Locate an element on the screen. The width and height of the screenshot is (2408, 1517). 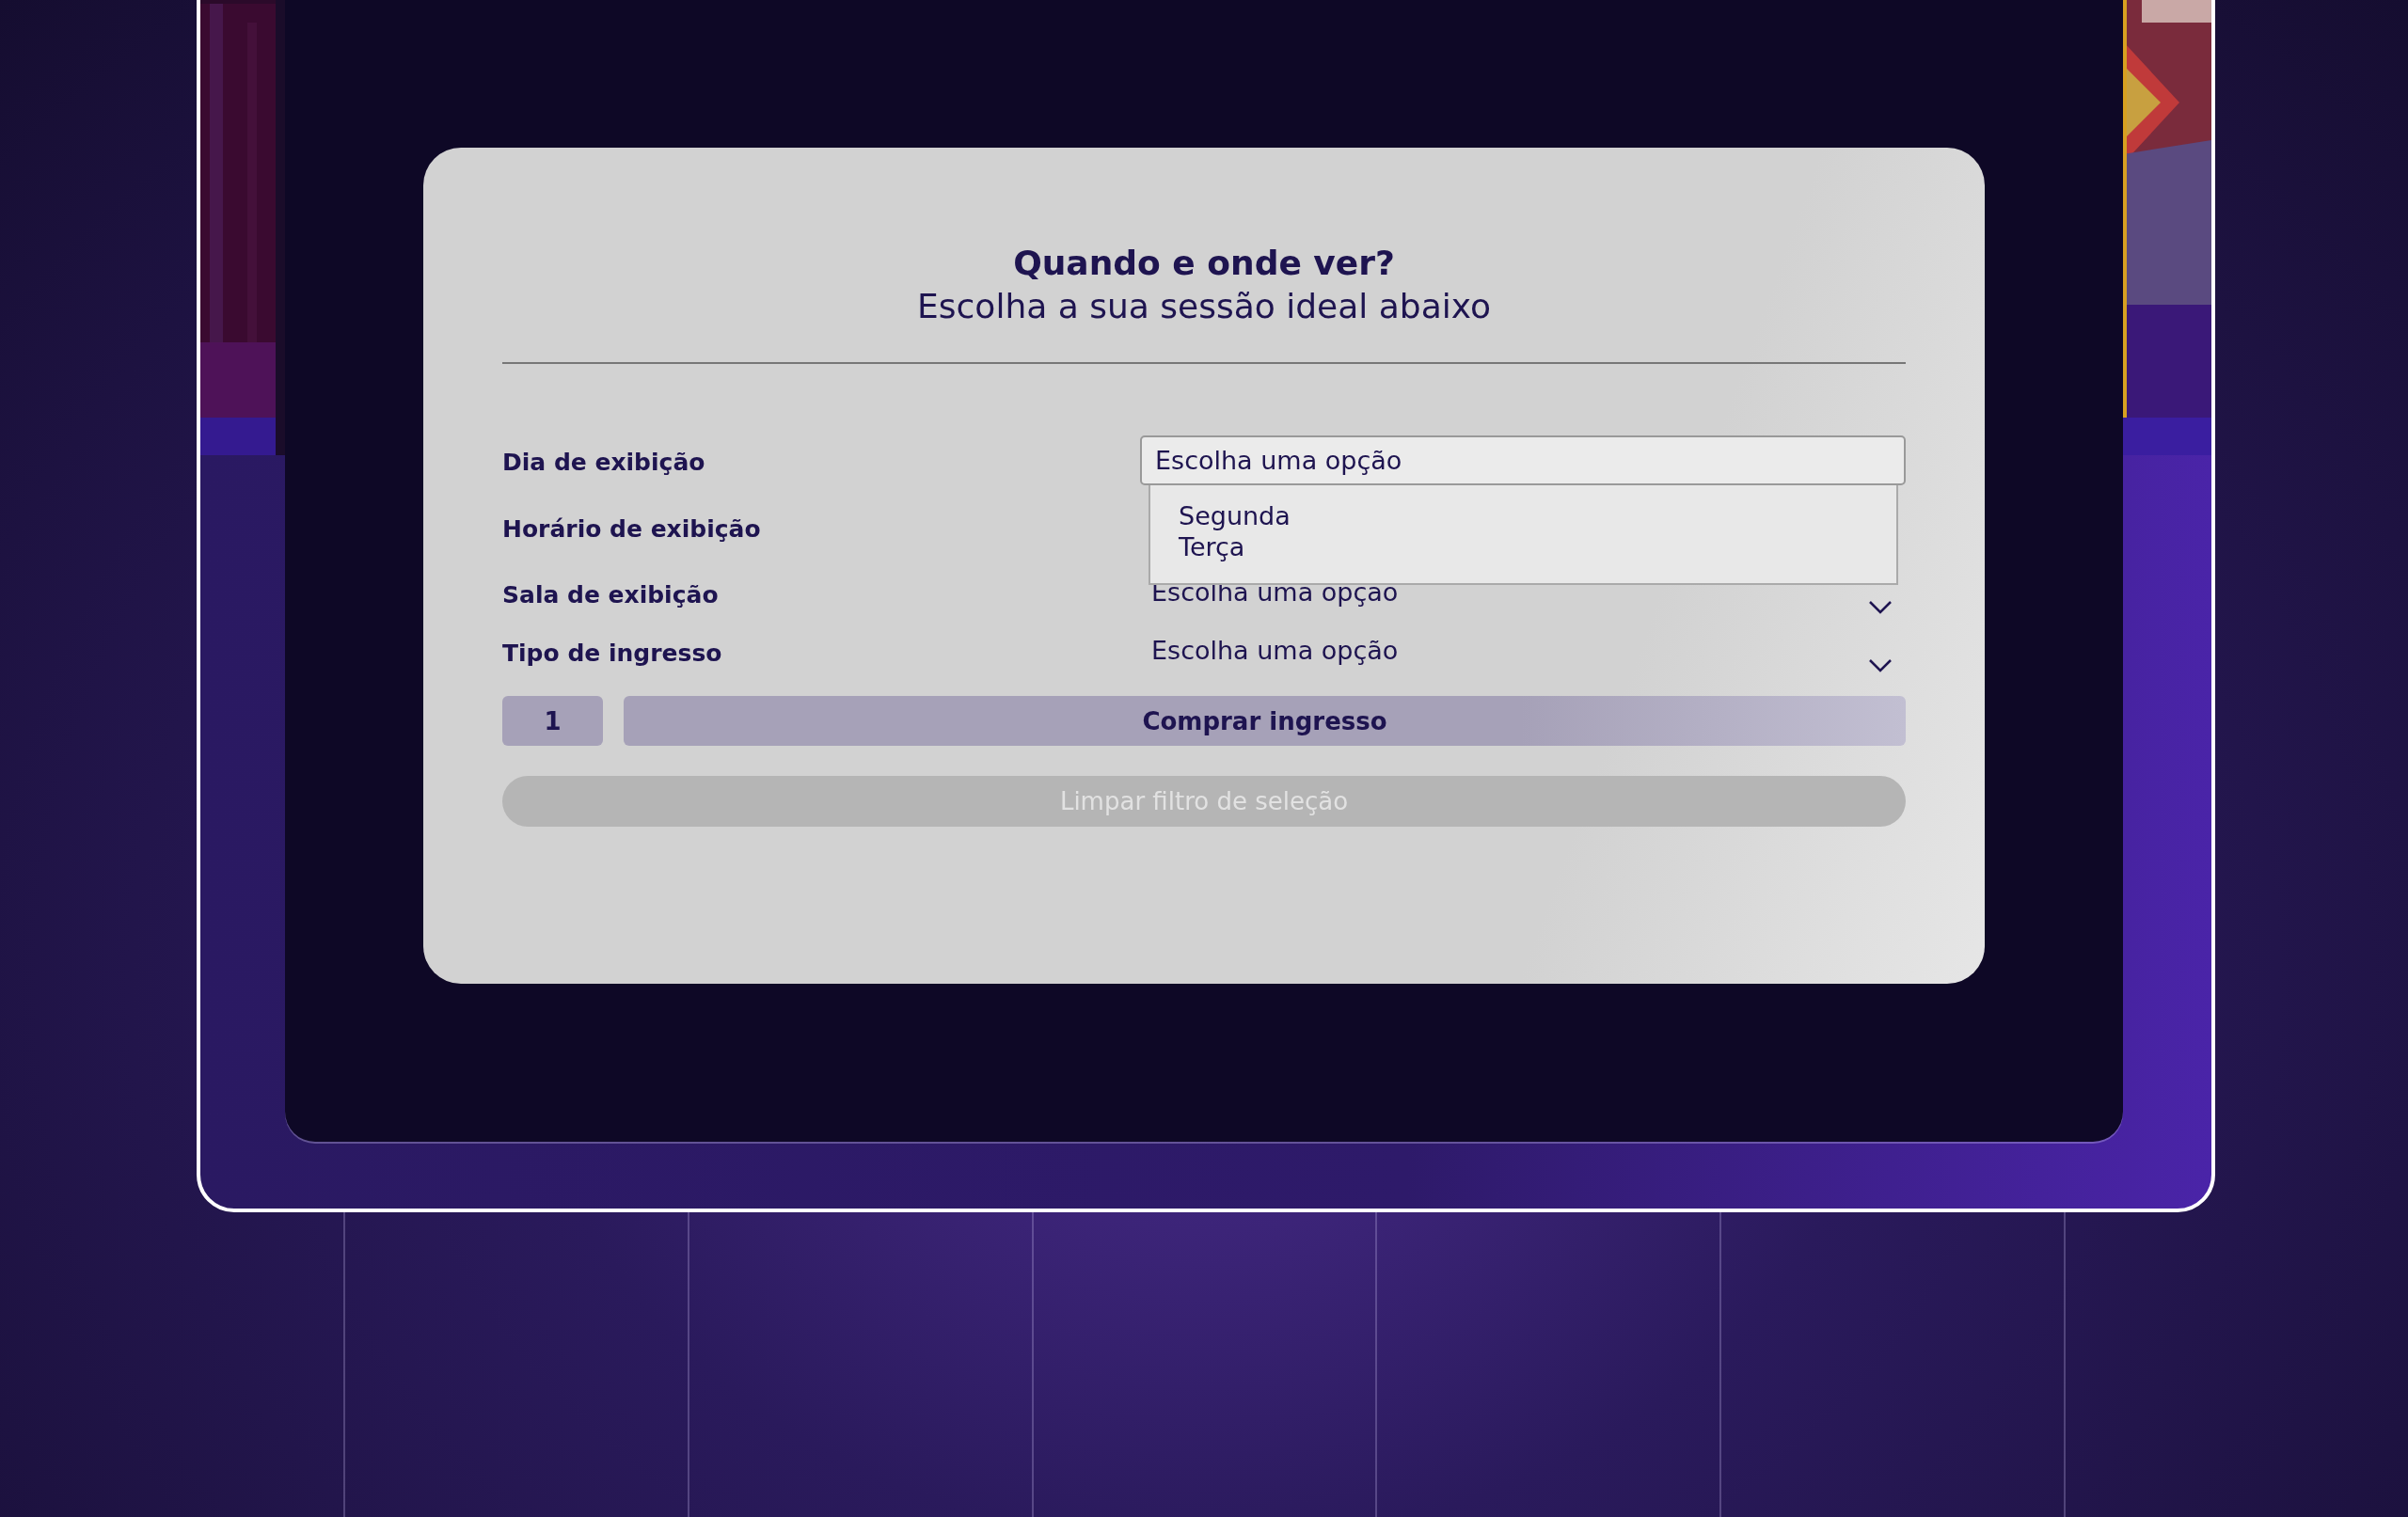
field-label: Sala de exibição is located at coordinates (611, 594).